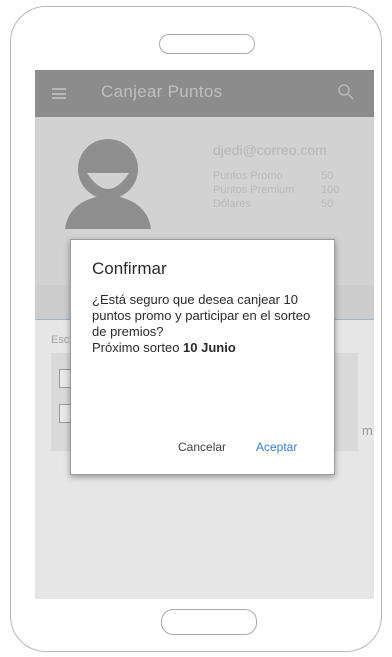  What do you see at coordinates (367, 430) in the screenshot?
I see `option-trailing-text: m` at bounding box center [367, 430].